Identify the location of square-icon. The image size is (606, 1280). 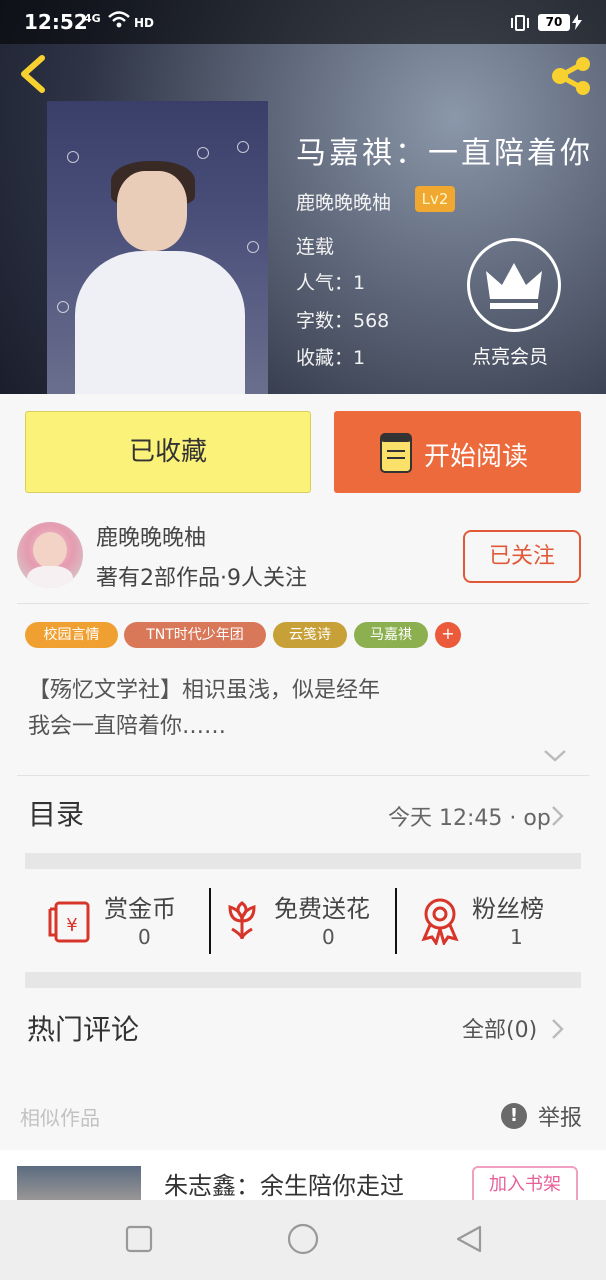
(139, 1239).